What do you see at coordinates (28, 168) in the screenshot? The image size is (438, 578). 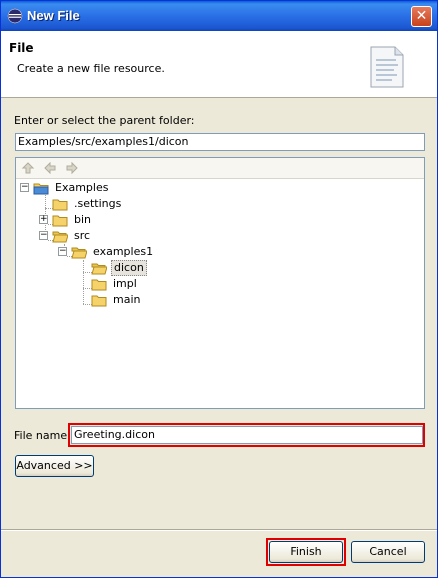 I see `go-up-icon` at bounding box center [28, 168].